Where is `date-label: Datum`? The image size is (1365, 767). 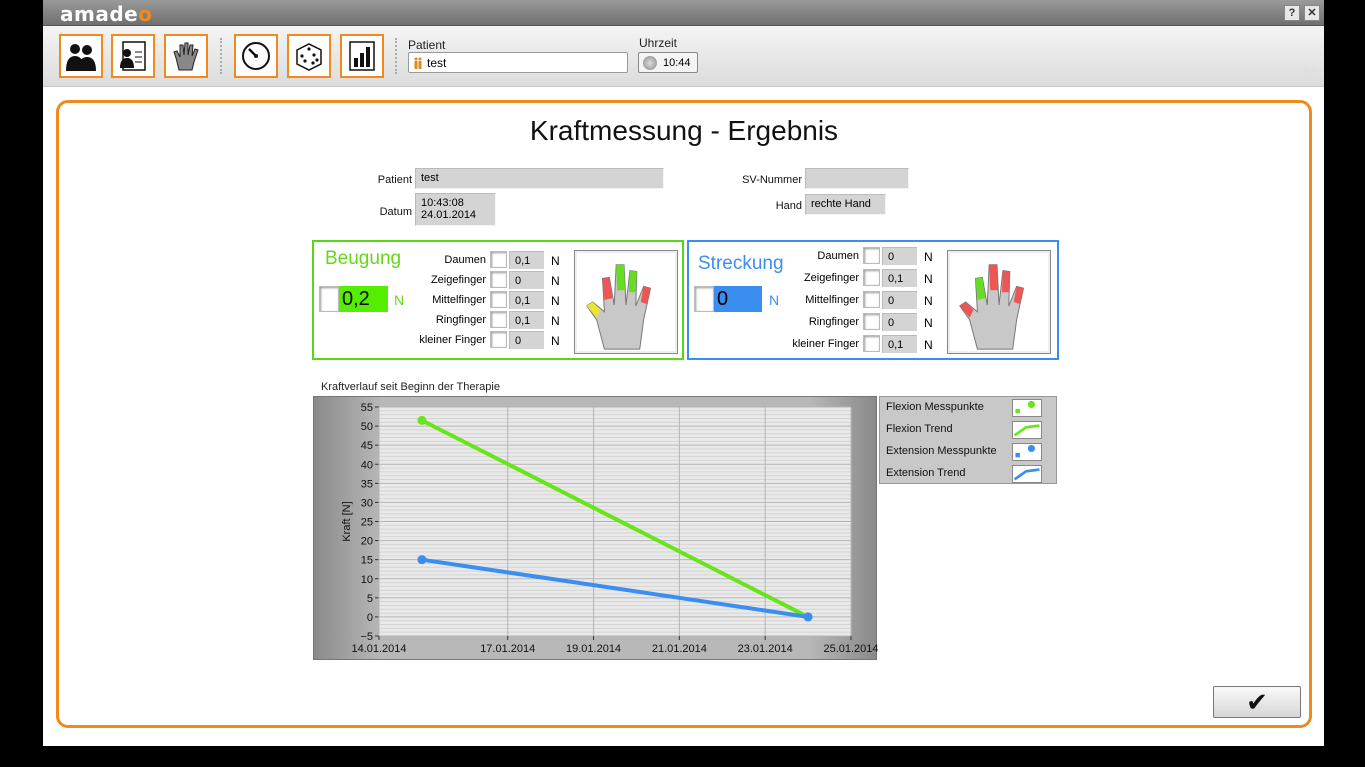
date-label: Datum is located at coordinates (395, 212).